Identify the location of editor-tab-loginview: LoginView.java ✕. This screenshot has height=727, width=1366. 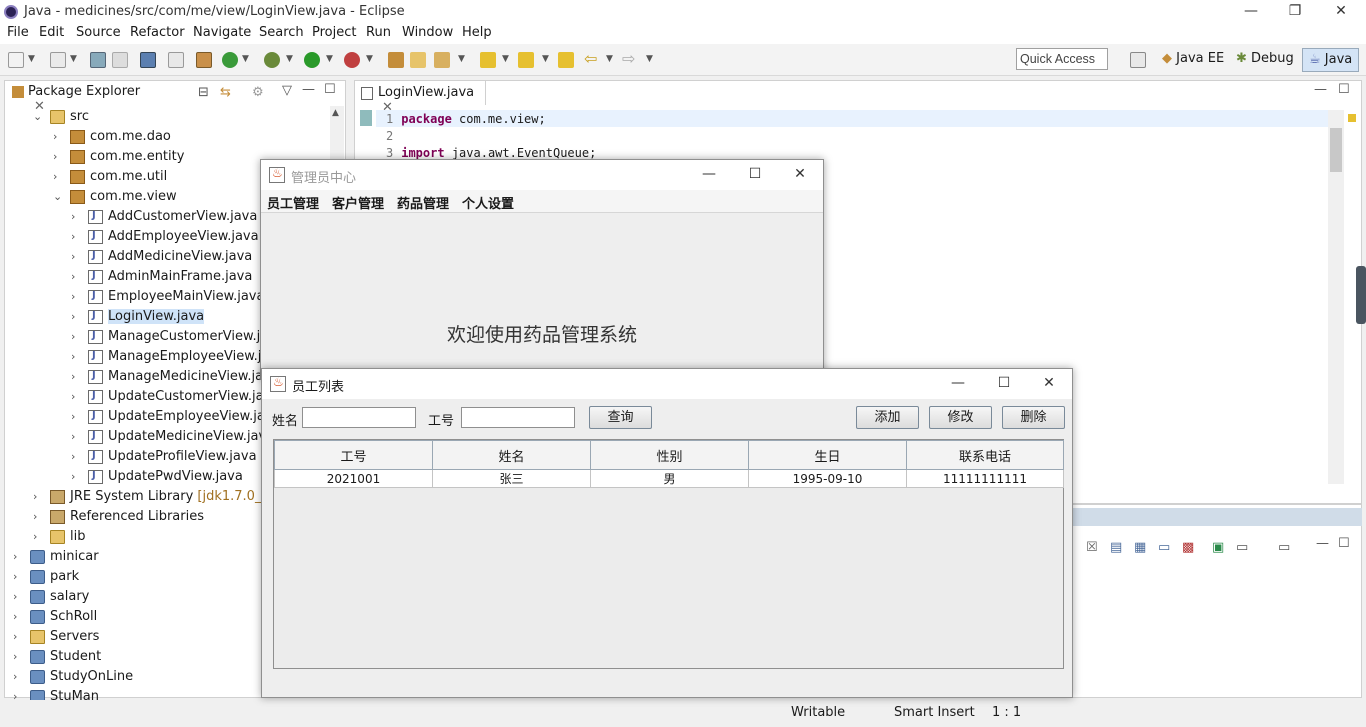
(421, 98).